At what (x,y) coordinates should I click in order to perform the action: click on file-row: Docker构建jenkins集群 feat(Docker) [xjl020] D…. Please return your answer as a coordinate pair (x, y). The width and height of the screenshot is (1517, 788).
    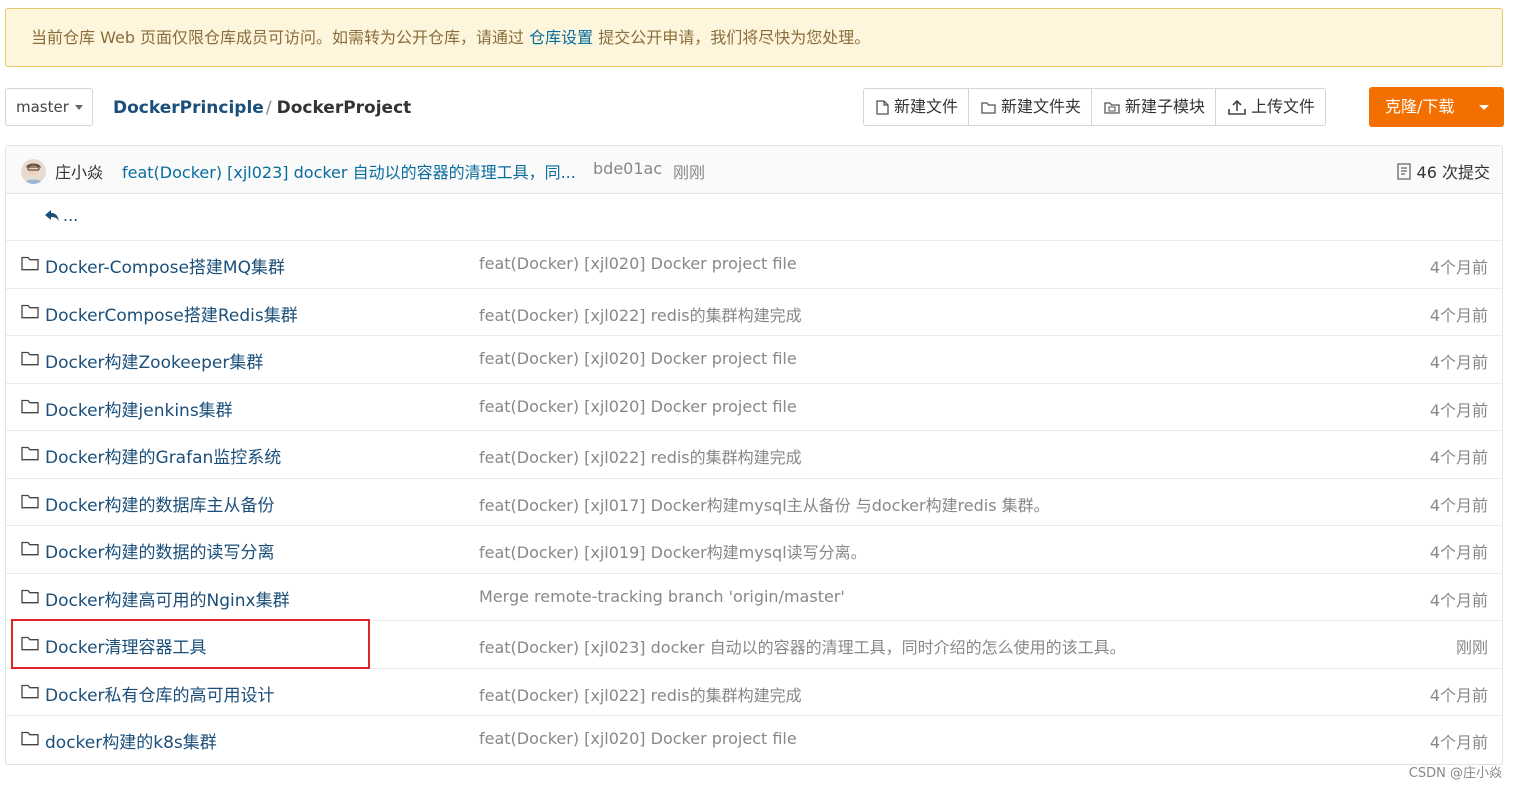
    Looking at the image, I should click on (754, 407).